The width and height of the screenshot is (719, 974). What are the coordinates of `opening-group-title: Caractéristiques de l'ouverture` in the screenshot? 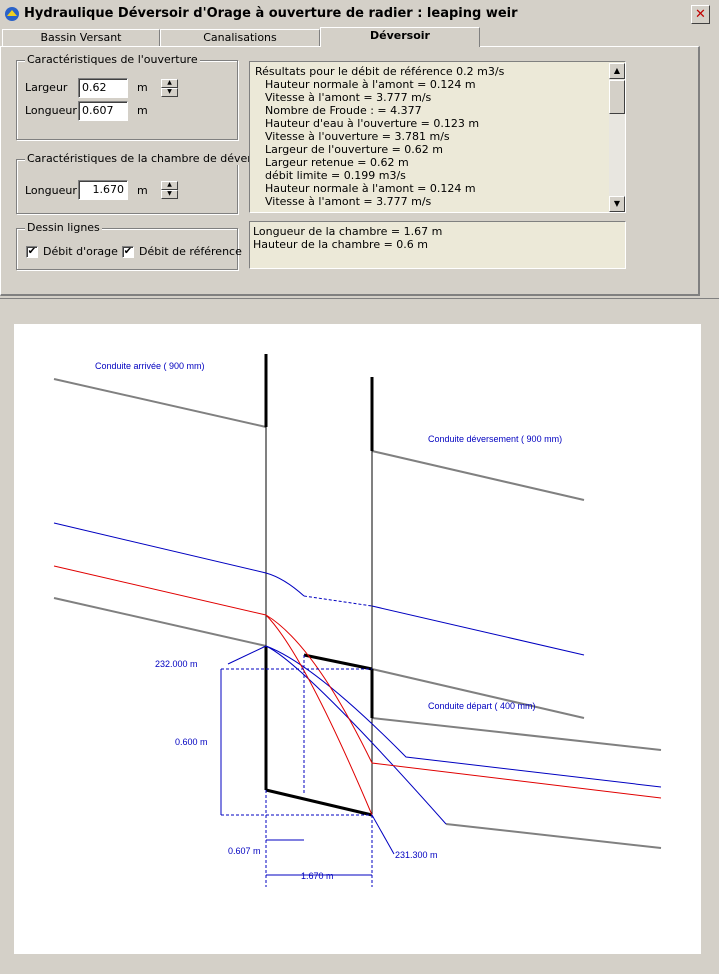 It's located at (112, 59).